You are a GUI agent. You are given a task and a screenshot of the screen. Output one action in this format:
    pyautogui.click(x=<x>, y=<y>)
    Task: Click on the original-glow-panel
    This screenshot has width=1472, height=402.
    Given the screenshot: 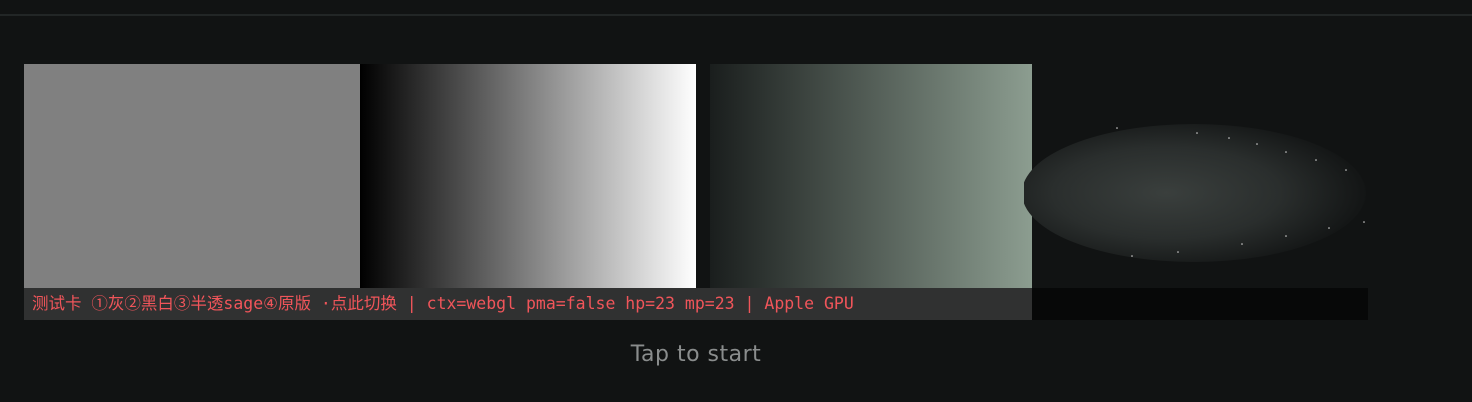 What is the action you would take?
    pyautogui.click(x=1196, y=193)
    